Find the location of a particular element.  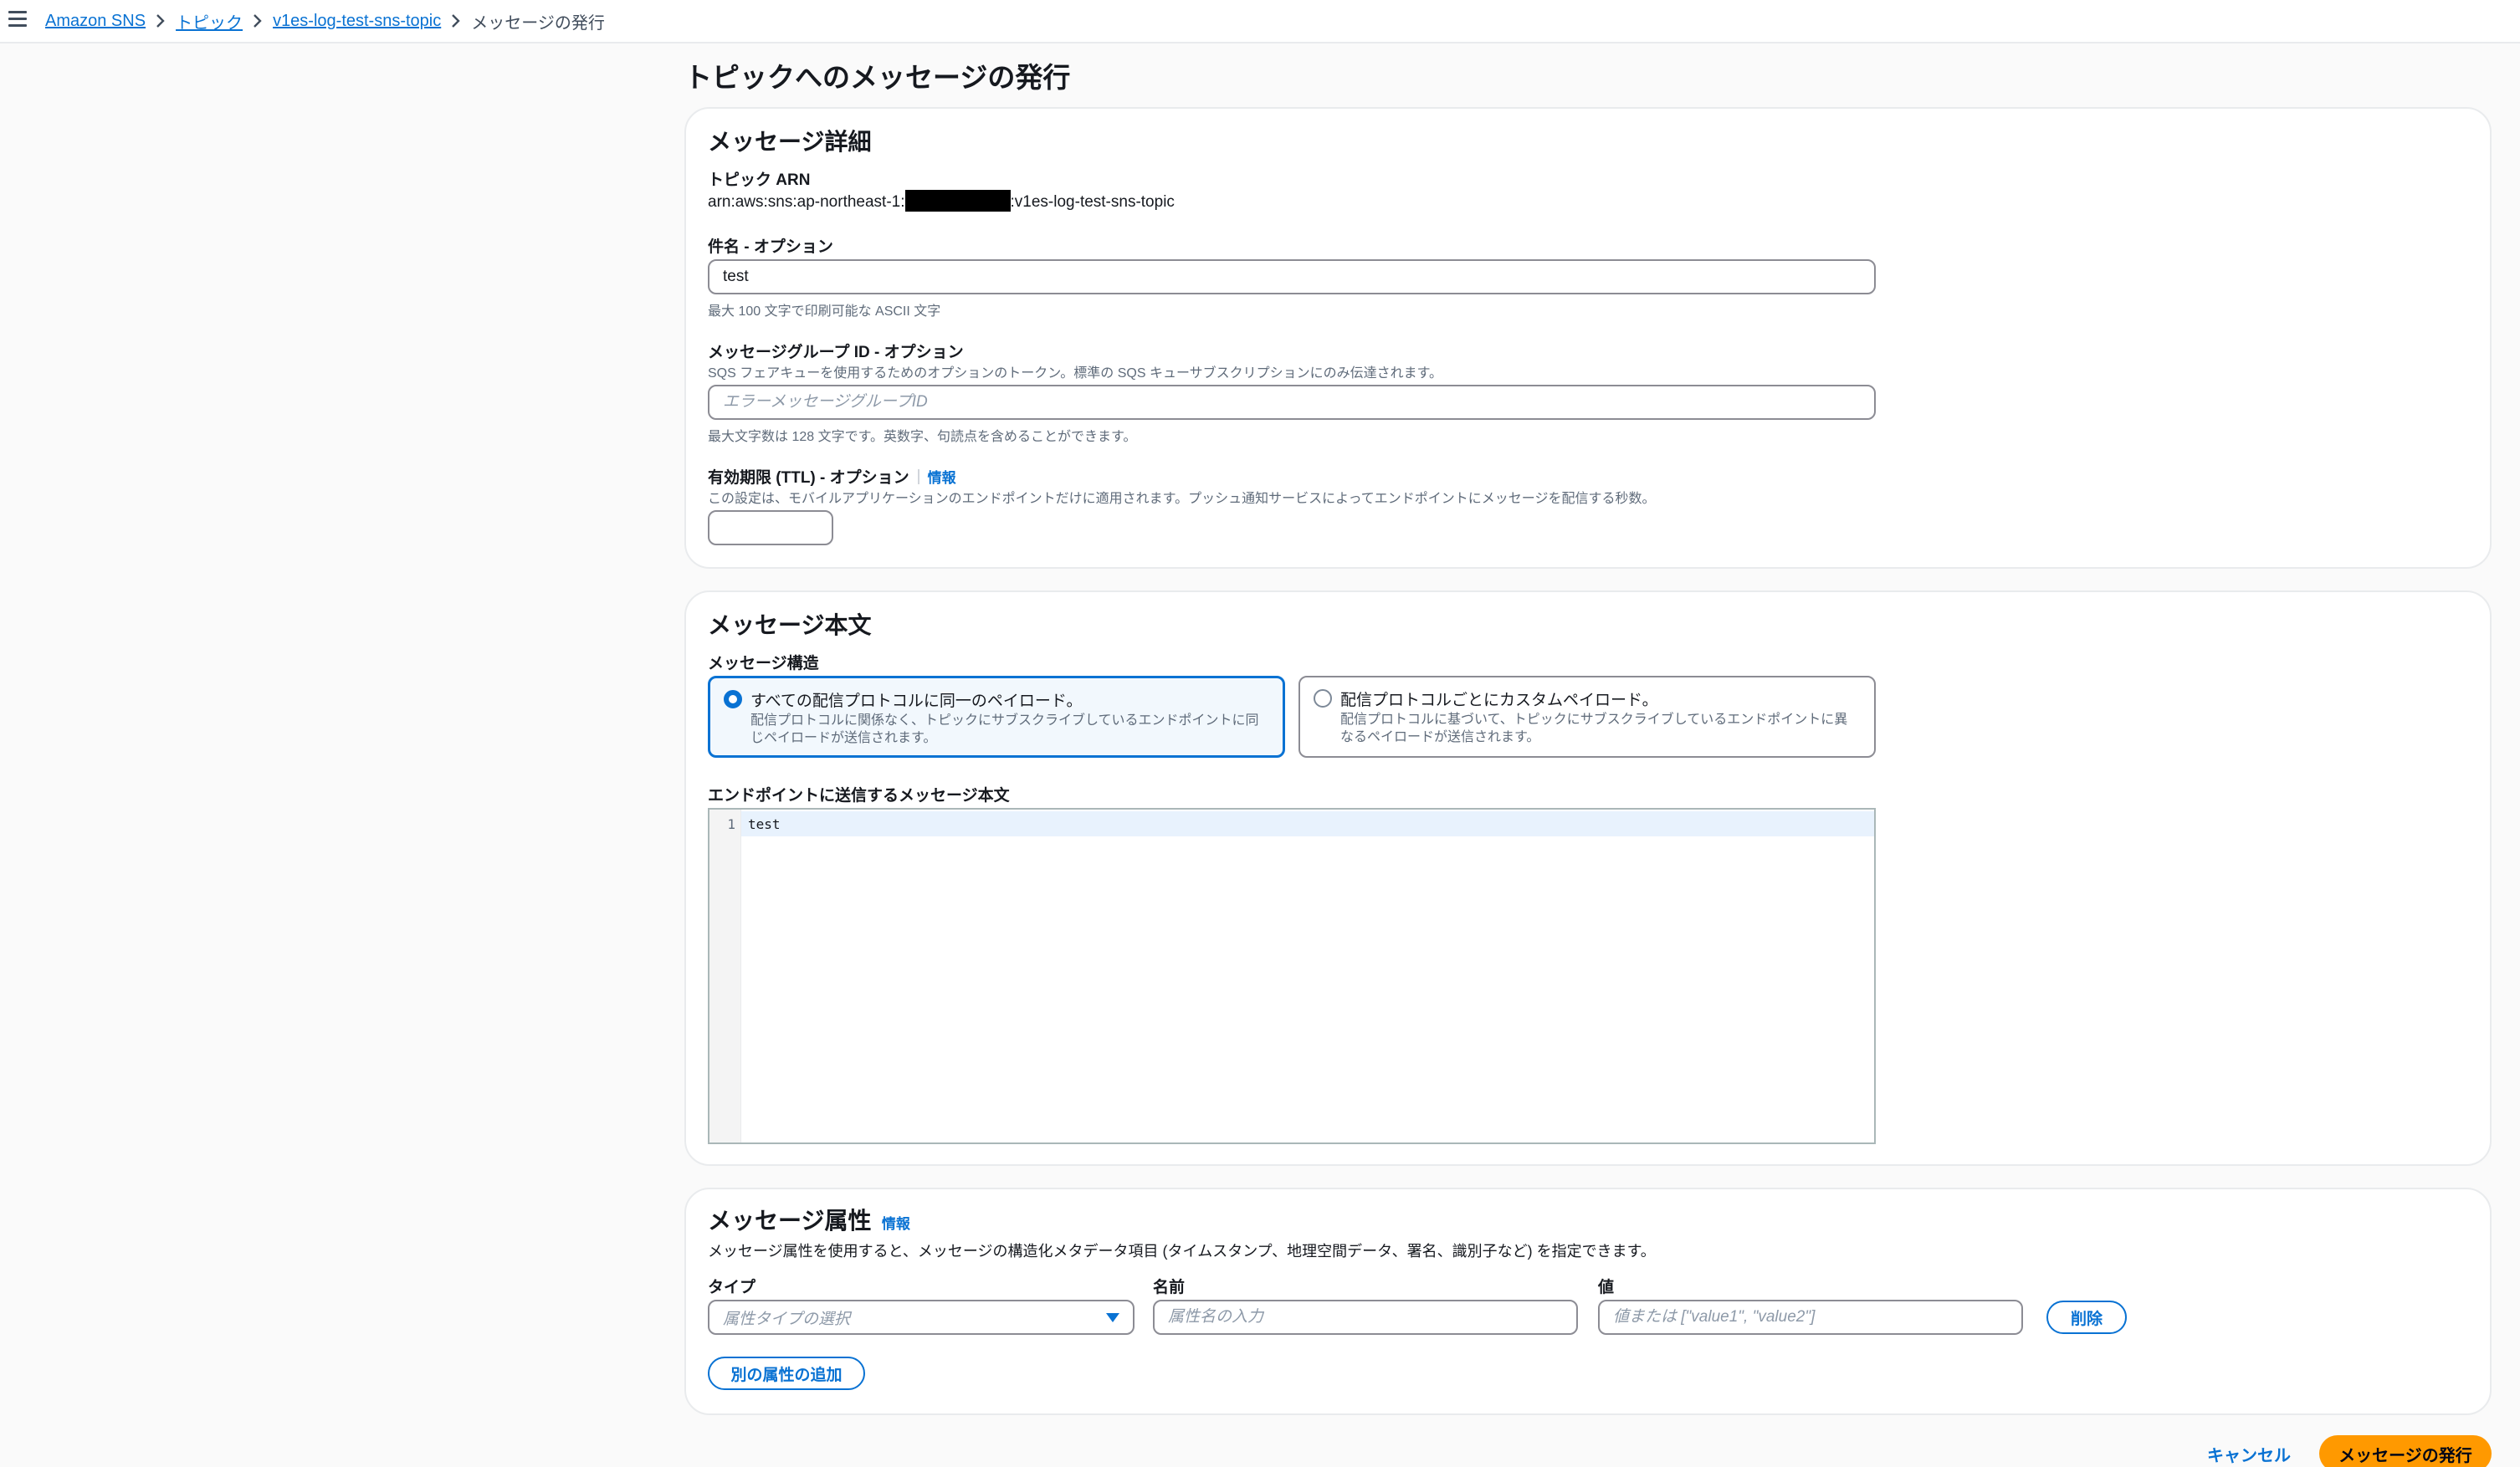

publish-message-button: メッセージの発行 is located at coordinates (2406, 1451).